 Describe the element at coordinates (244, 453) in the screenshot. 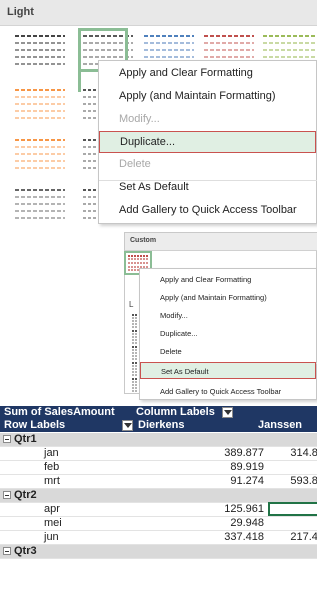

I see `pivot-value-dierkens: 389.877` at that location.